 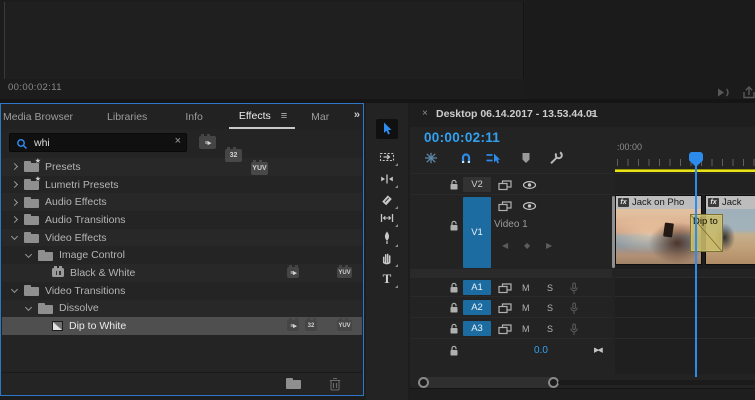 What do you see at coordinates (387, 179) in the screenshot?
I see `ripple-edit-tool` at bounding box center [387, 179].